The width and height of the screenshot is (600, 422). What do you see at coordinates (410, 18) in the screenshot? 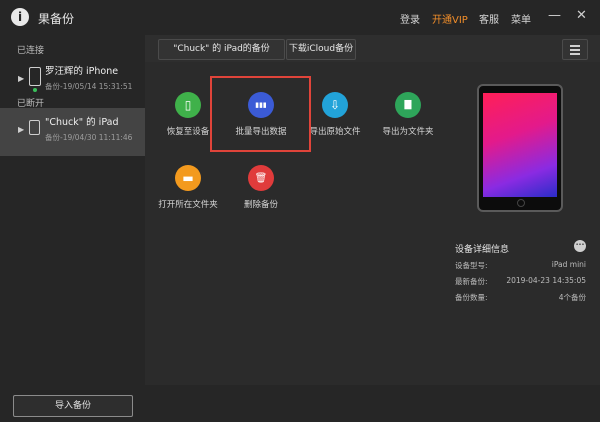
I see `login-link: 登录` at bounding box center [410, 18].